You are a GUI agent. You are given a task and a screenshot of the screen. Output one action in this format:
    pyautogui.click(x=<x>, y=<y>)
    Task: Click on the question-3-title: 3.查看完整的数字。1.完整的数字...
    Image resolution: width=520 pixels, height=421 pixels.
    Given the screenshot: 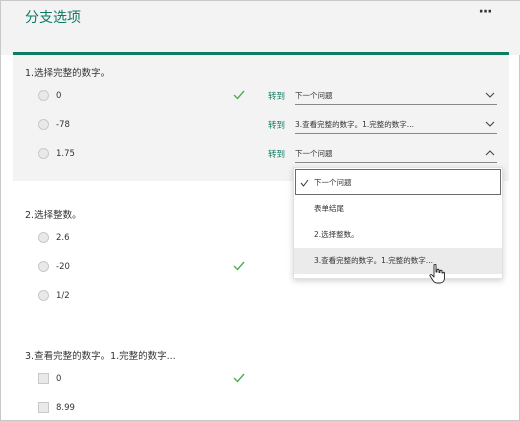 What is the action you would take?
    pyautogui.click(x=100, y=356)
    